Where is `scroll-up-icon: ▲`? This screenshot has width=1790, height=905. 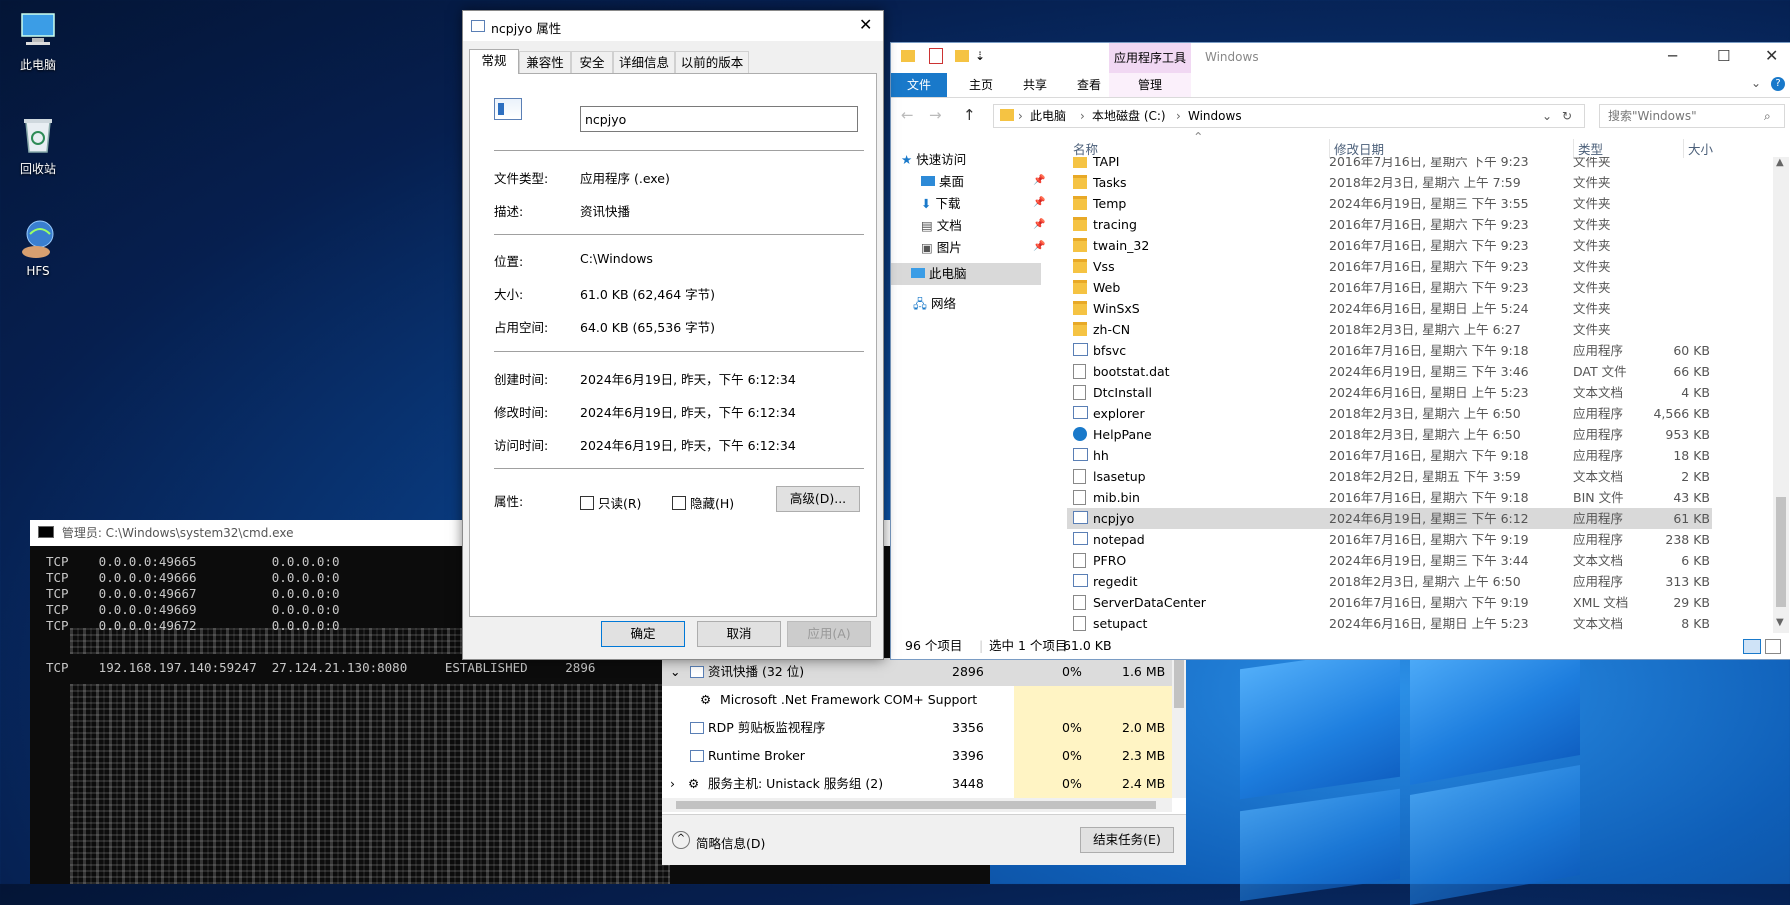
scroll-up-icon: ▲ is located at coordinates (1780, 162).